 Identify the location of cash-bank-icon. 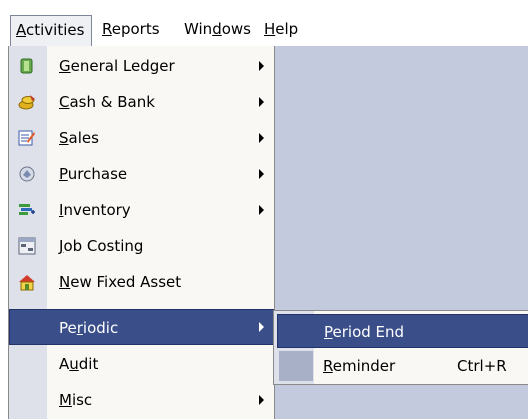
(26, 102).